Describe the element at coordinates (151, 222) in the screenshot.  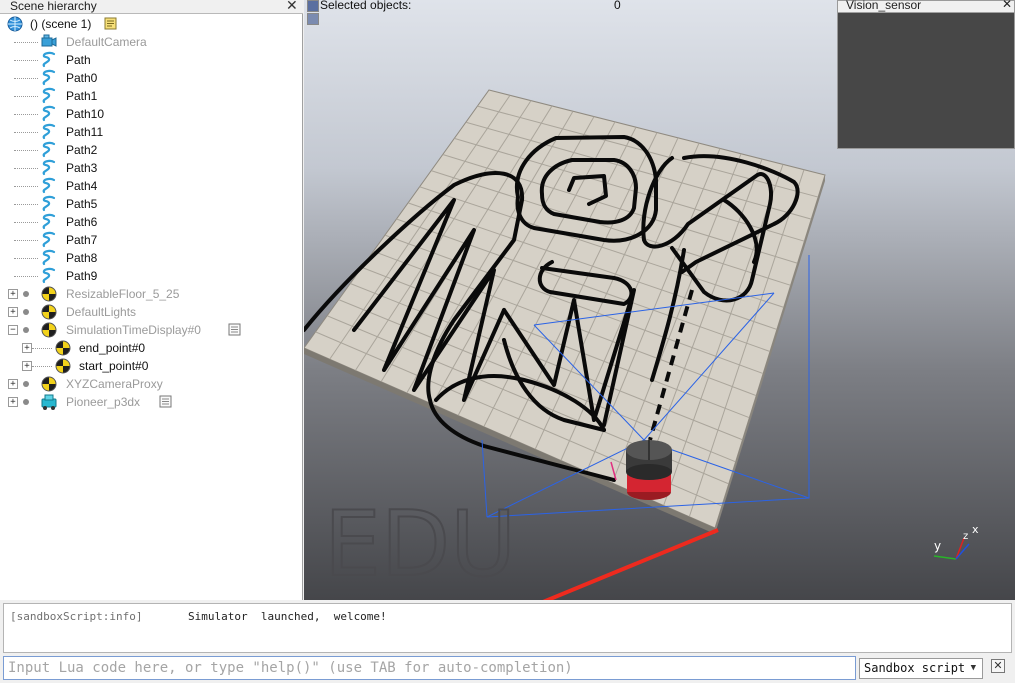
I see `hierarchy-item-path6: Path6` at that location.